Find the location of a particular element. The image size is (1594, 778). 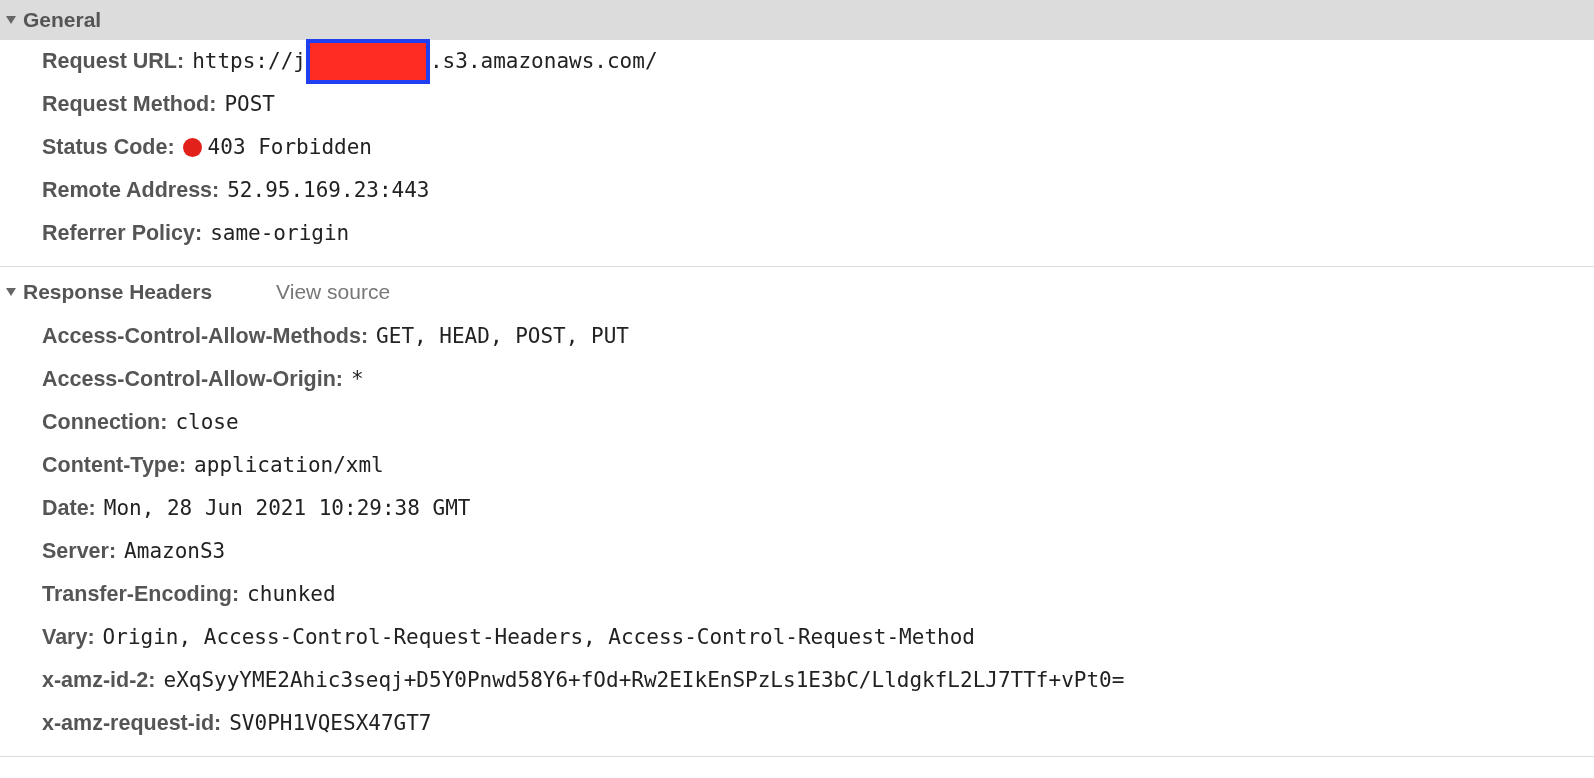

header-value: chunked is located at coordinates (291, 594).